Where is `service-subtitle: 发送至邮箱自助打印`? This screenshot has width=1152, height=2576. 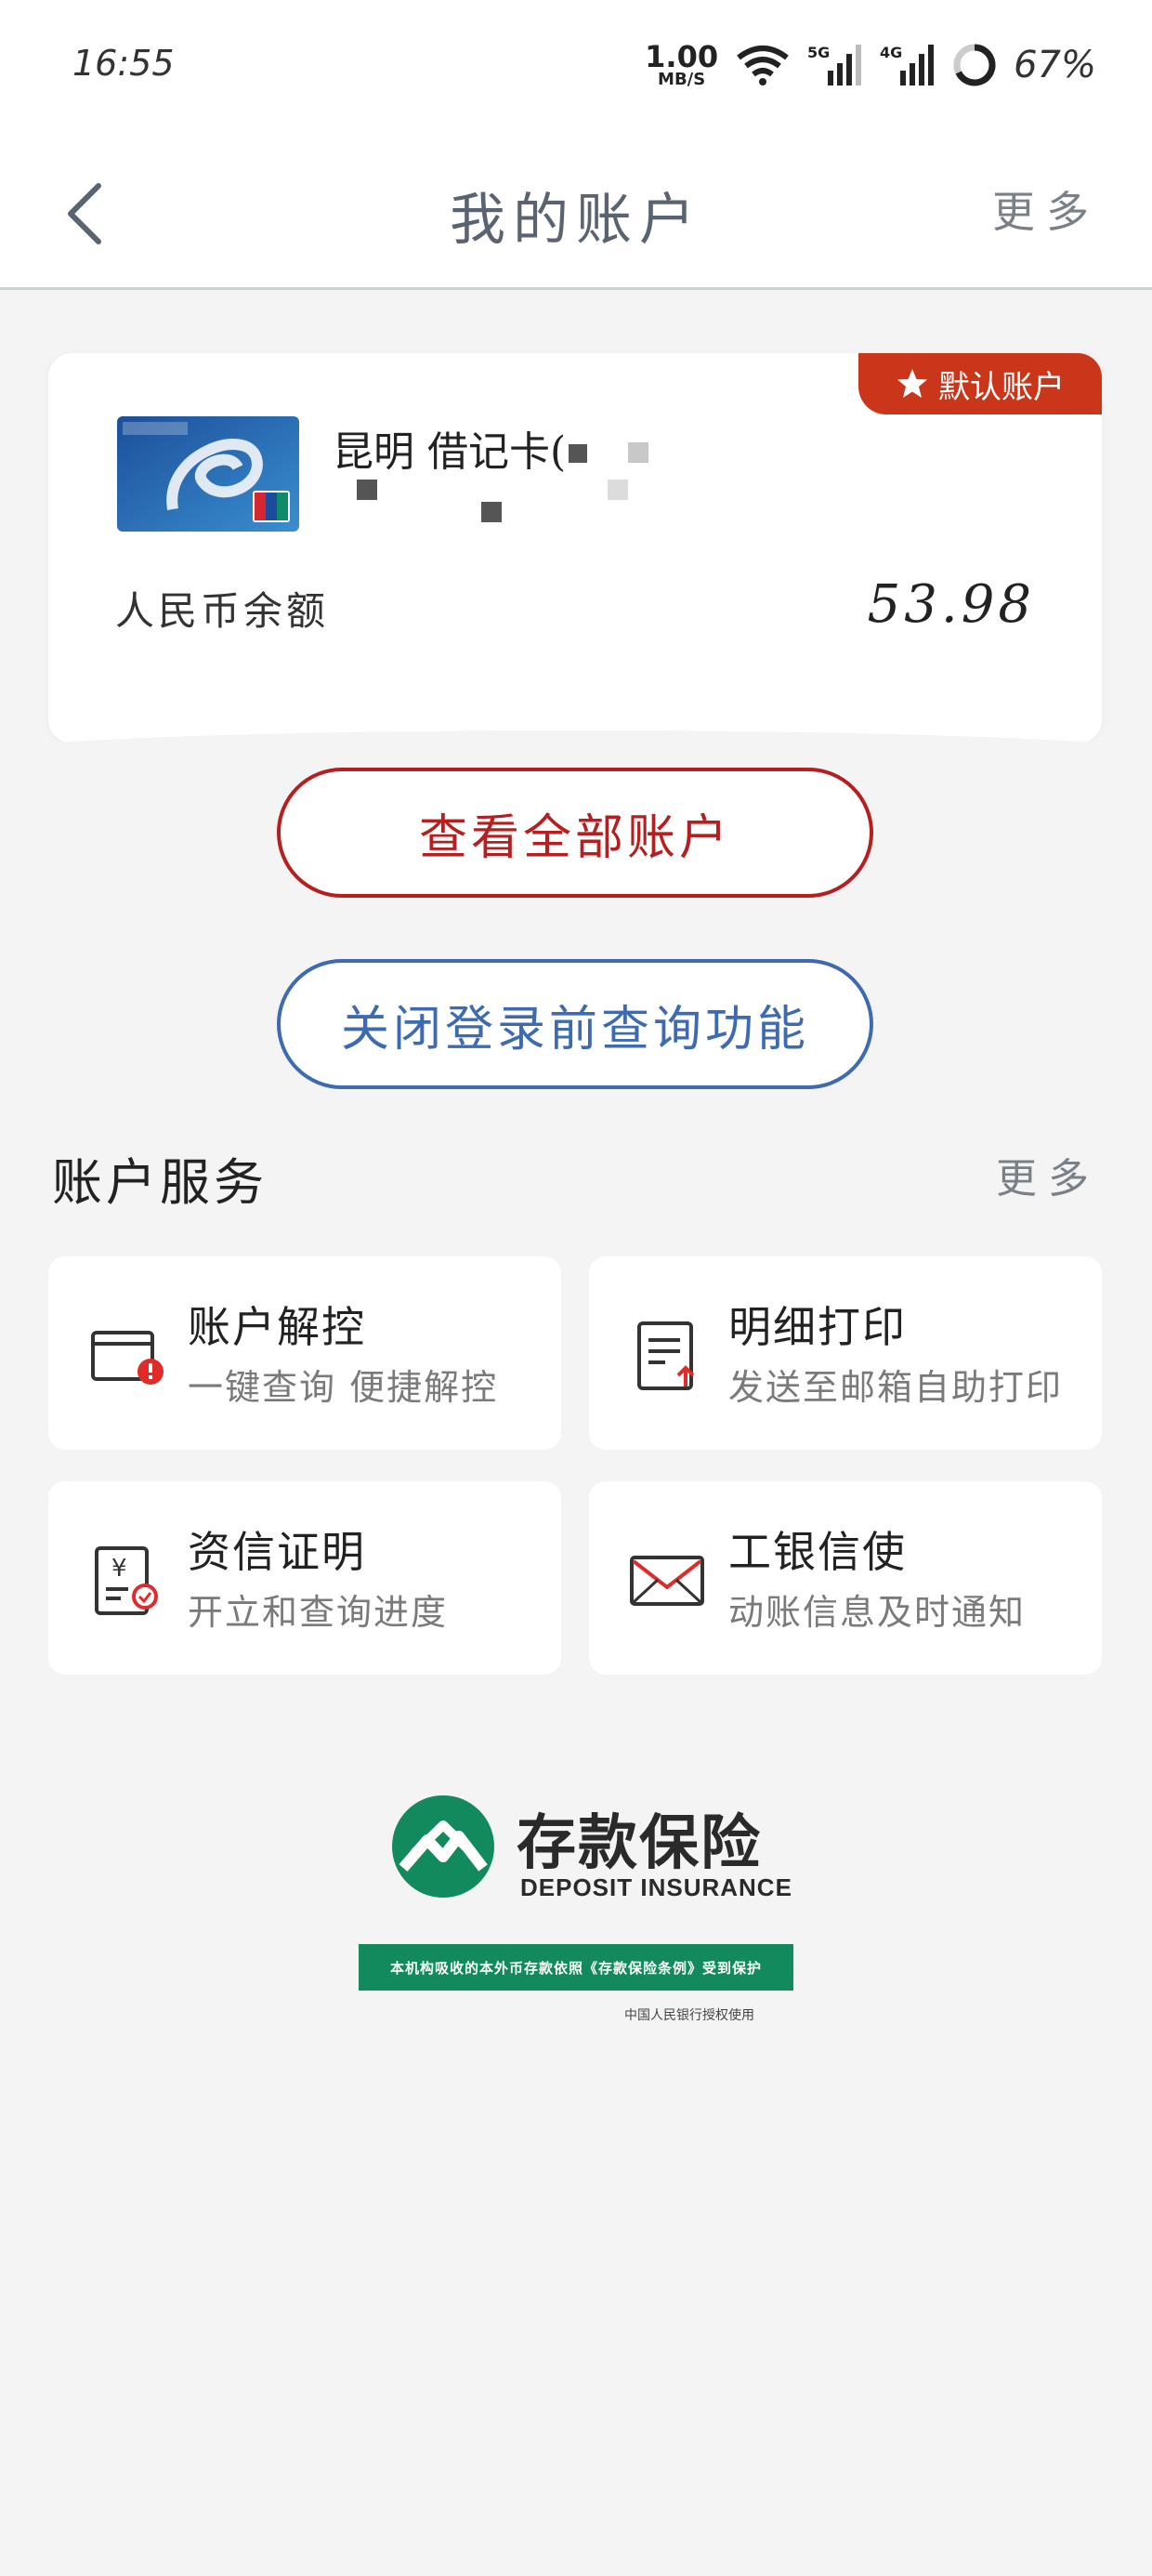 service-subtitle: 发送至邮箱自助打印 is located at coordinates (896, 1387).